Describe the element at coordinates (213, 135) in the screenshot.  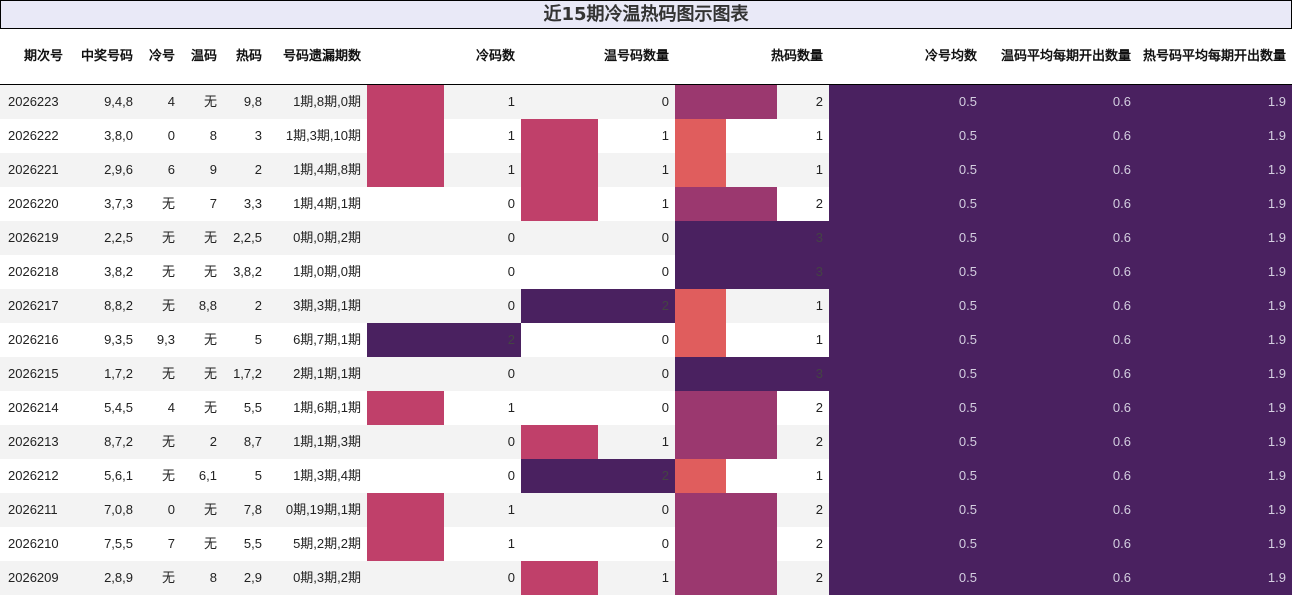
I see `warm-number-cell: 8` at that location.